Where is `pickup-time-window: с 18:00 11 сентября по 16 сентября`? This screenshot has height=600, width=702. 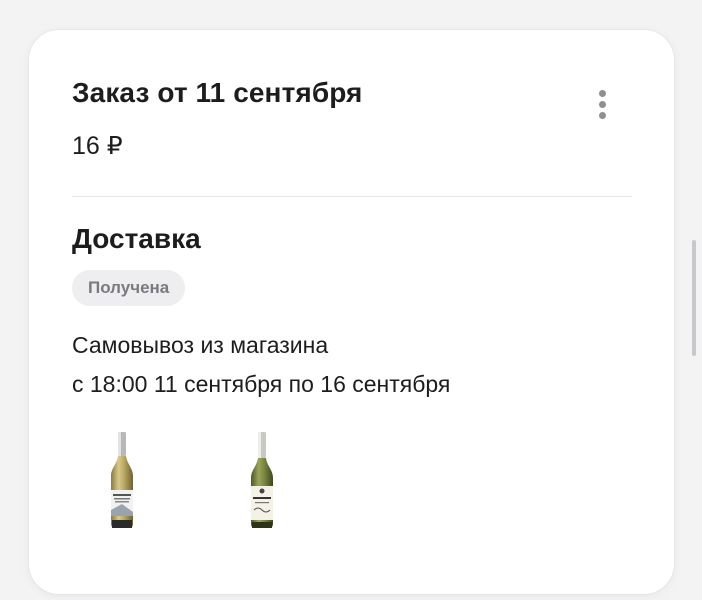 pickup-time-window: с 18:00 11 сентября по 16 сентября is located at coordinates (261, 384).